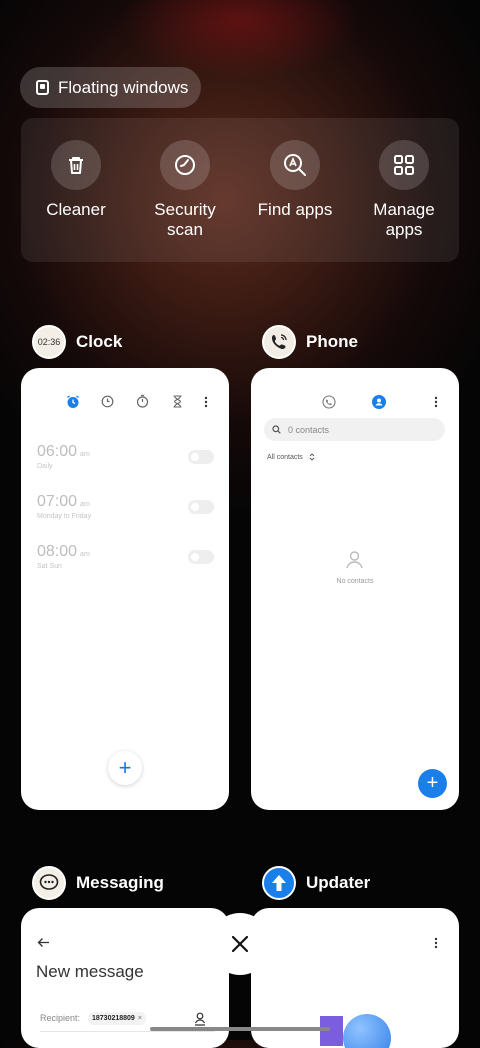 This screenshot has width=480, height=1048. I want to click on recents-tab-icon, so click(329, 402).